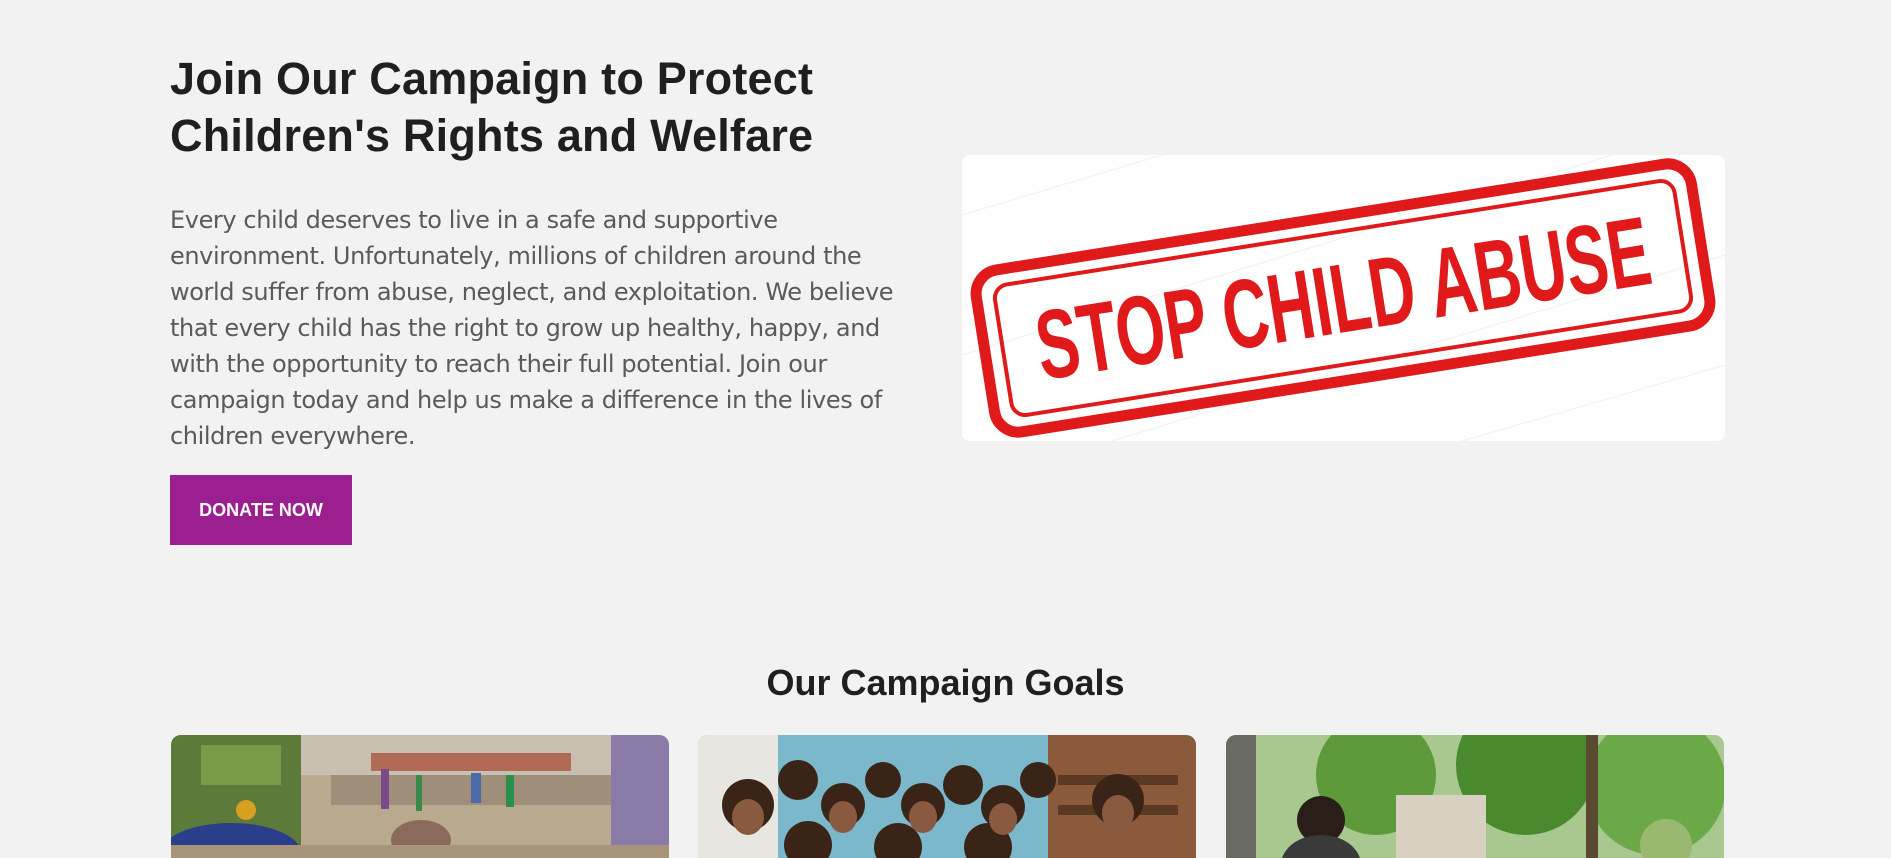 The image size is (1891, 858). I want to click on goal-card-3-photo, so click(1475, 796).